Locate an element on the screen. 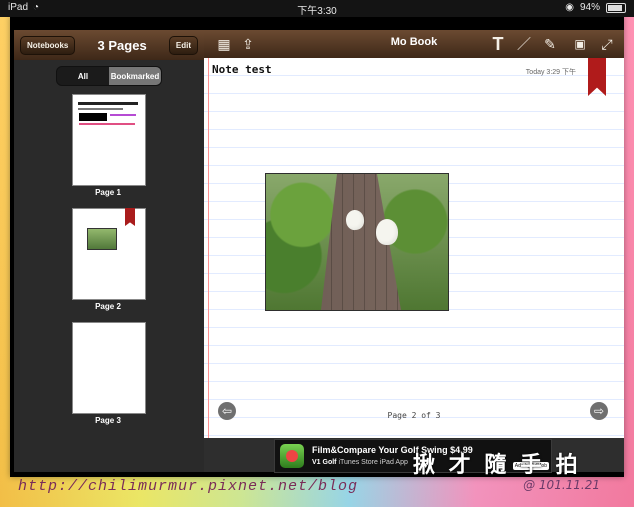 This screenshot has height=507, width=634. thumbnail-drawing is located at coordinates (93, 117).